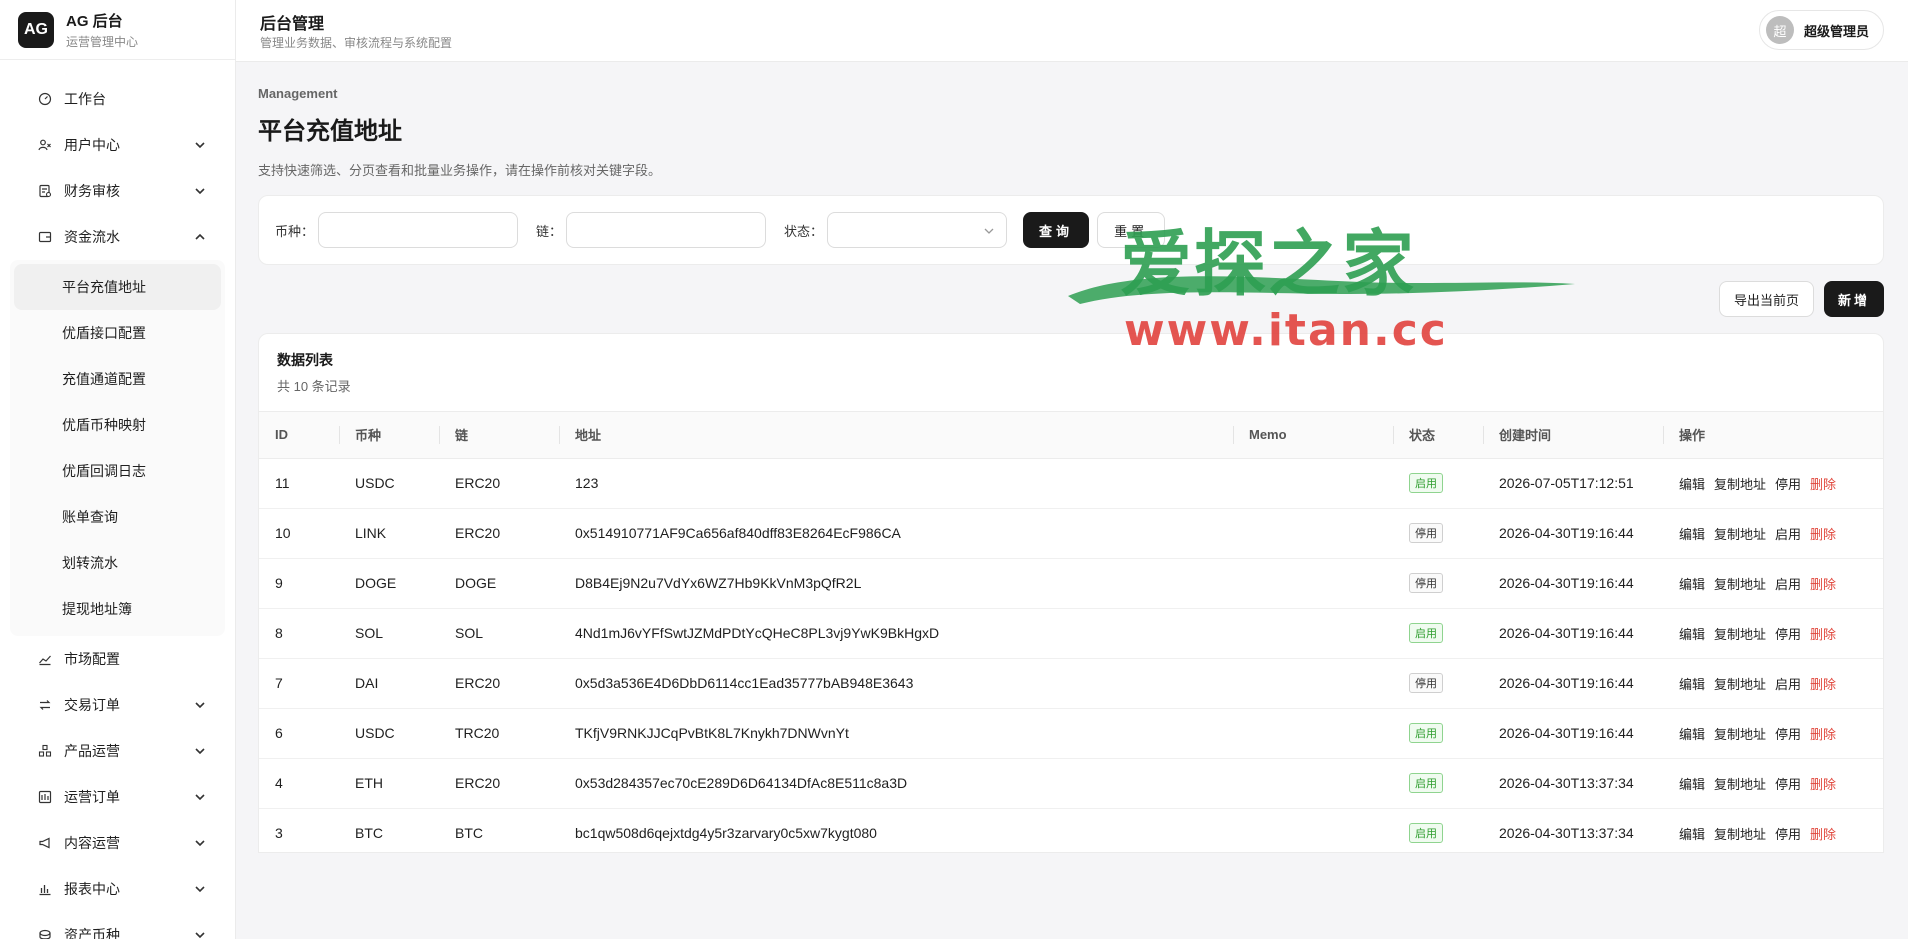  I want to click on sidebar-item-label: 产品运营, so click(92, 751).